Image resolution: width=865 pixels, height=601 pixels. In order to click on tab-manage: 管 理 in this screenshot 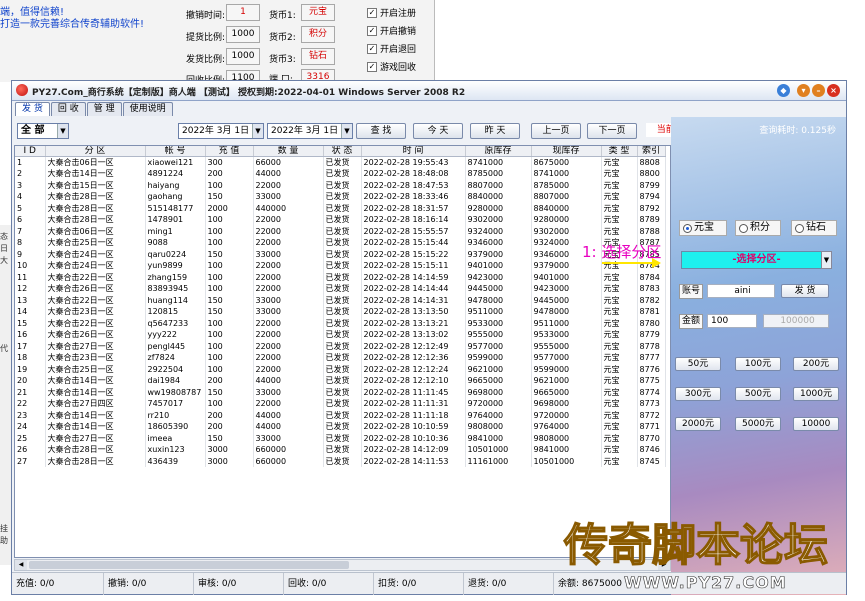, I will do `click(104, 109)`.